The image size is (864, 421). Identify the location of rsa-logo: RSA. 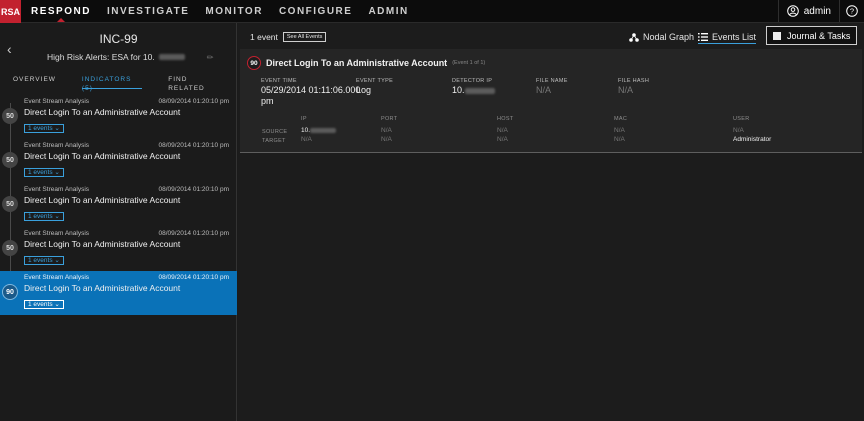
(10, 11).